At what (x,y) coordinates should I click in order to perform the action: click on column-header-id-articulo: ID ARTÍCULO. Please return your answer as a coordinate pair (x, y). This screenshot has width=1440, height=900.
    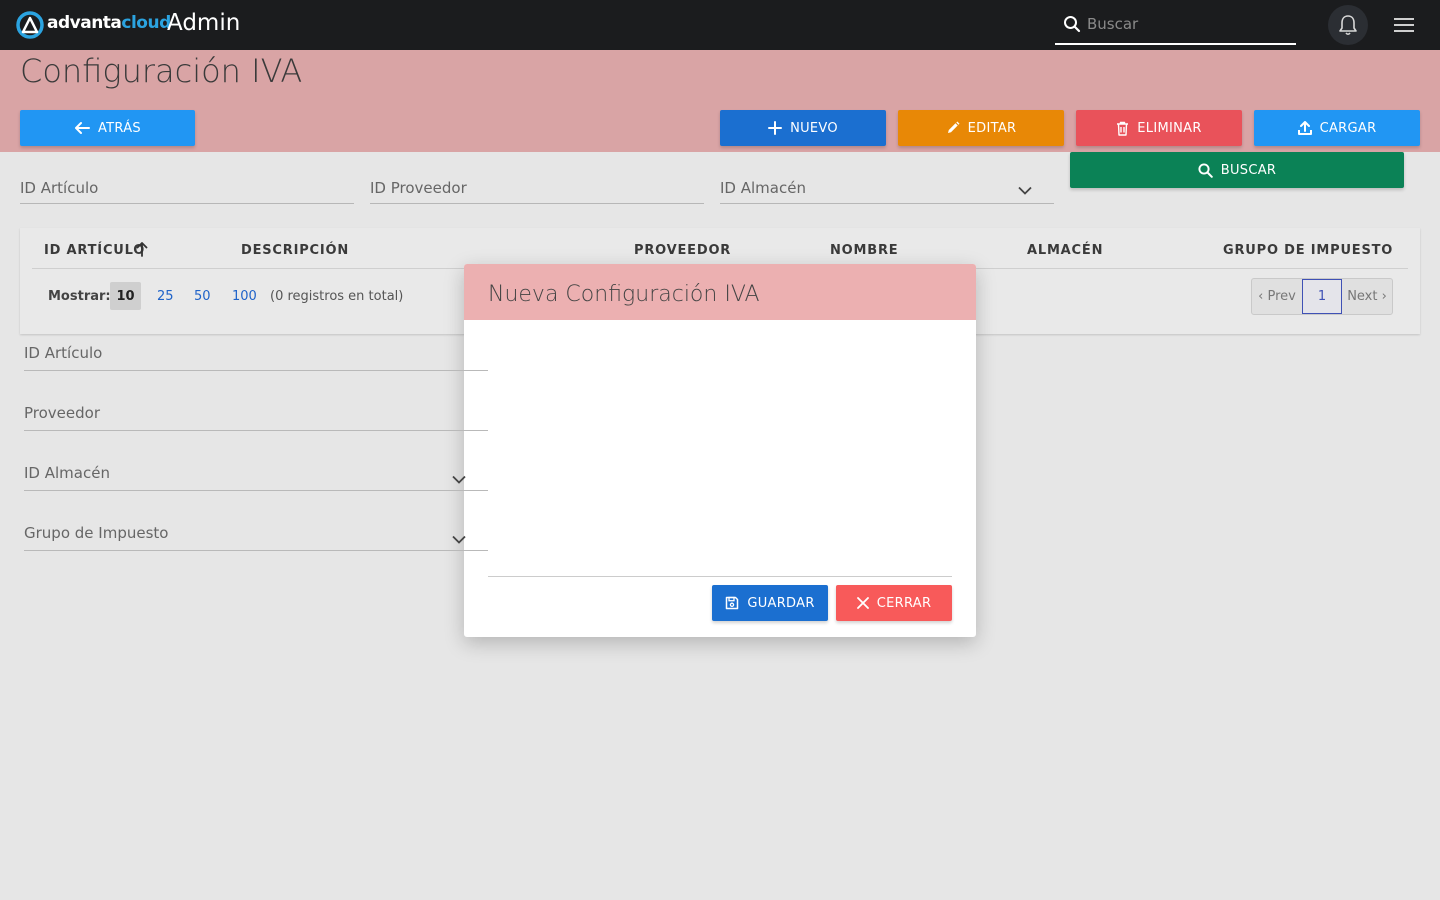
    Looking at the image, I should click on (94, 250).